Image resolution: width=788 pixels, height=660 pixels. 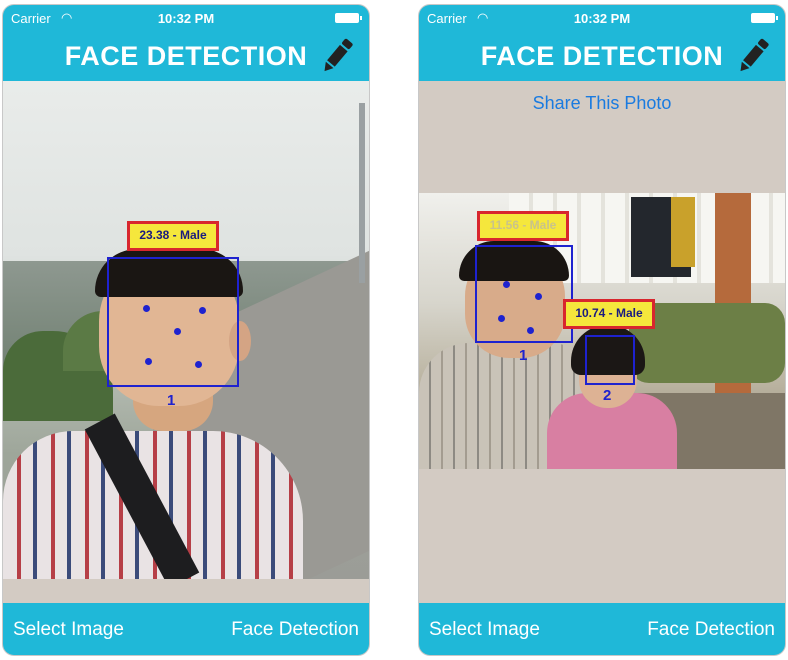 What do you see at coordinates (609, 314) in the screenshot?
I see `face-label: 10.74 - Male` at bounding box center [609, 314].